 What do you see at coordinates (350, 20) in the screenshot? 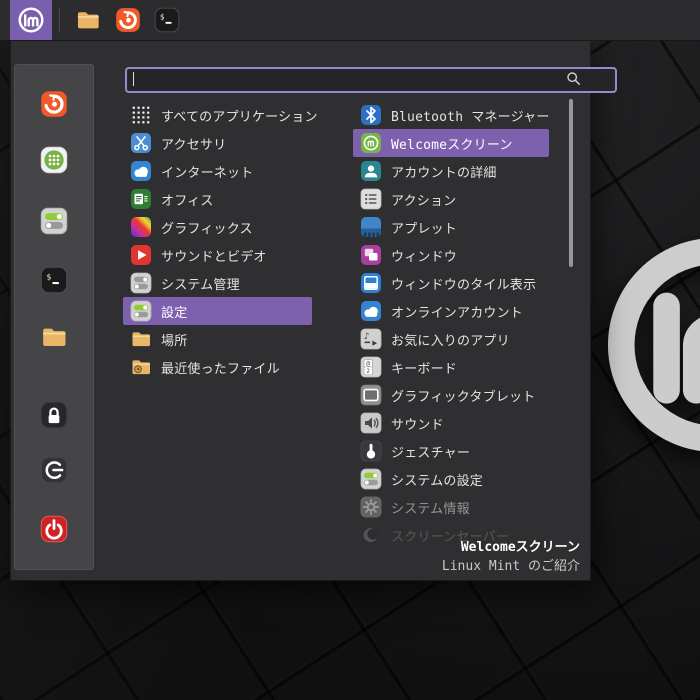
I see `top-panel: $` at bounding box center [350, 20].